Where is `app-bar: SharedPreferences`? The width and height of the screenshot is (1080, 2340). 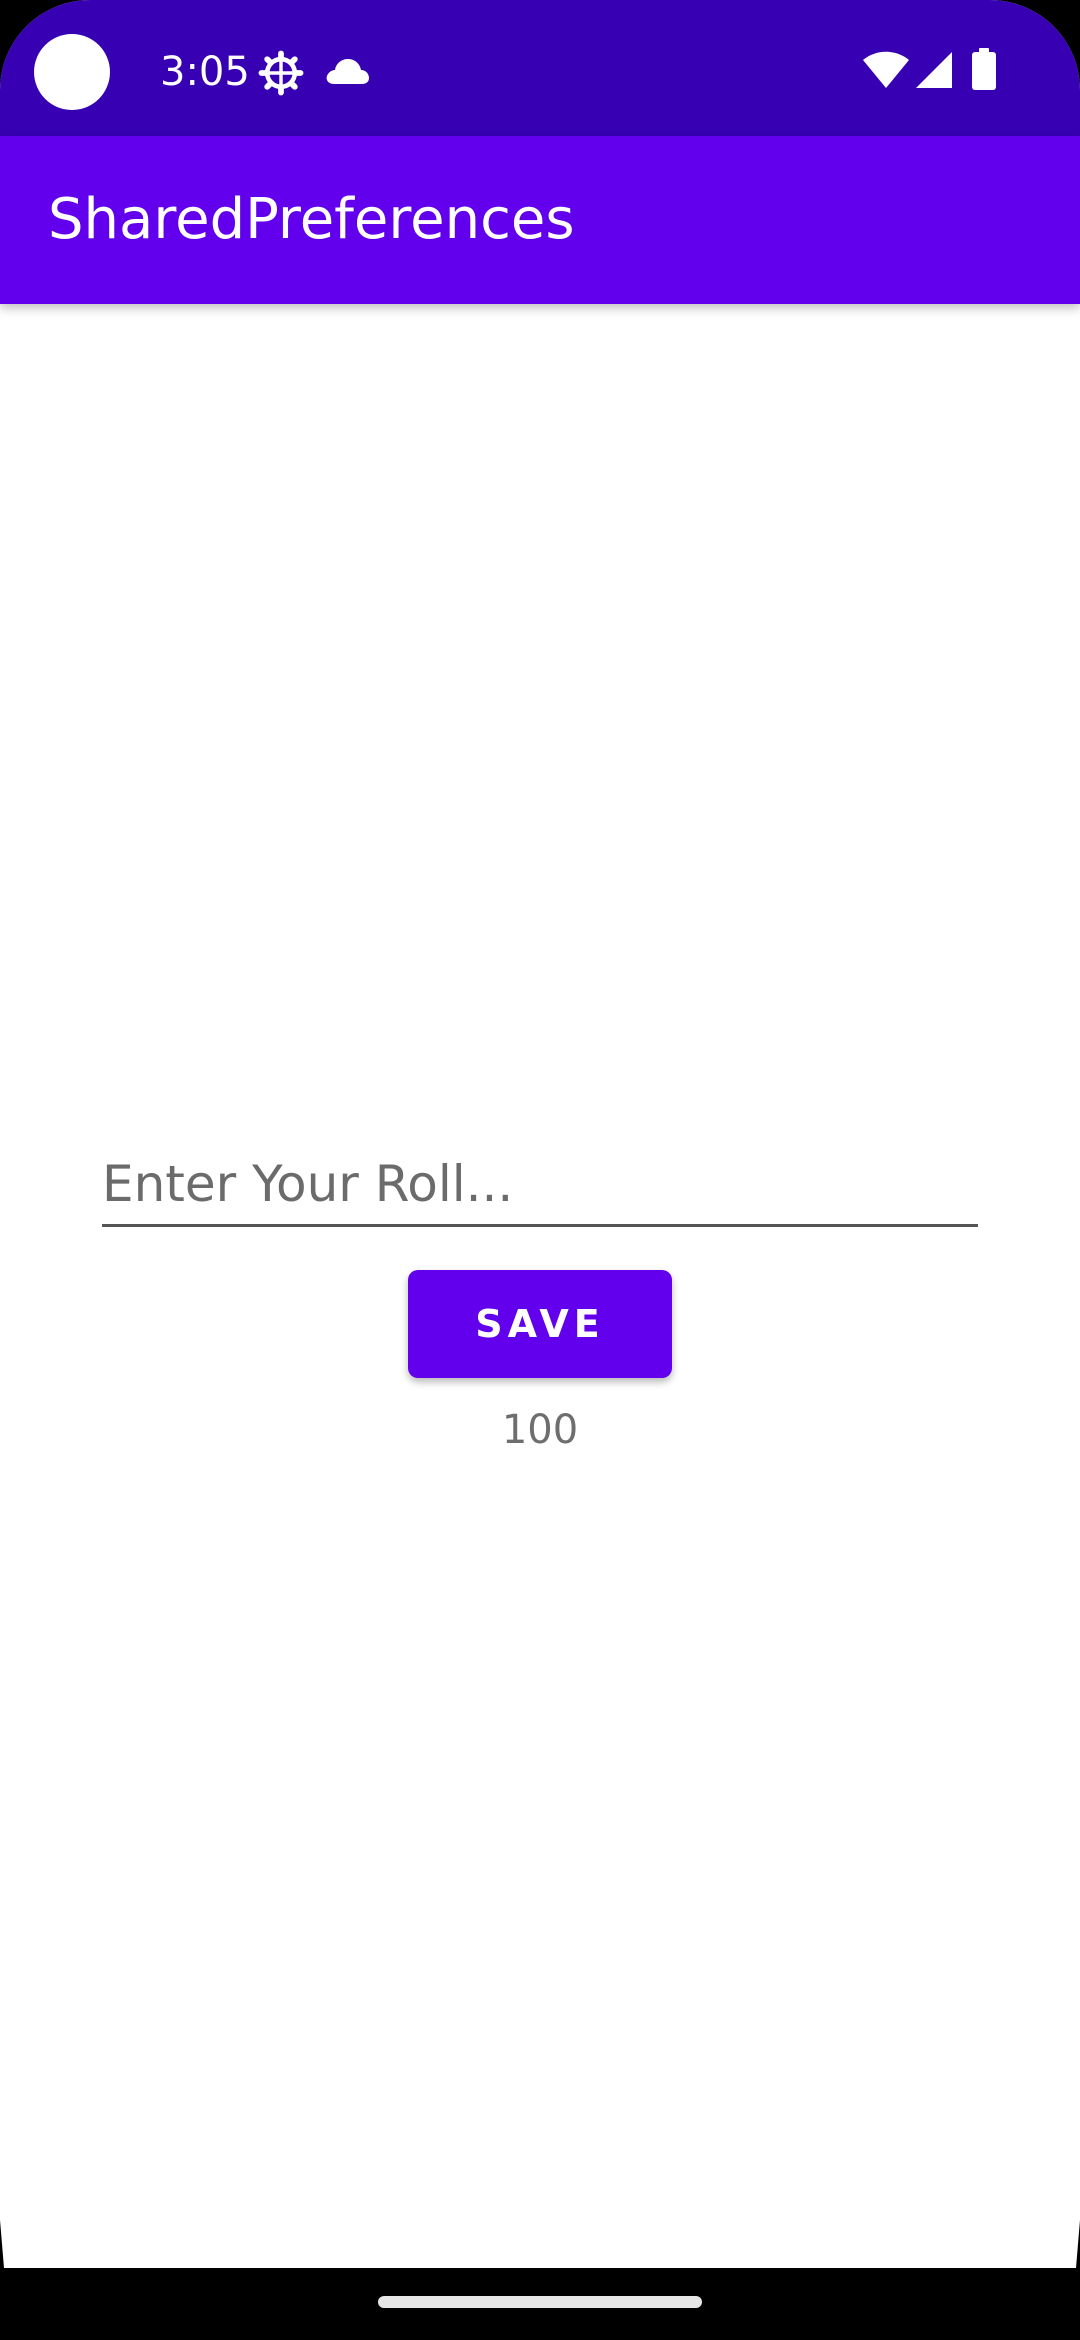
app-bar: SharedPreferences is located at coordinates (540, 220).